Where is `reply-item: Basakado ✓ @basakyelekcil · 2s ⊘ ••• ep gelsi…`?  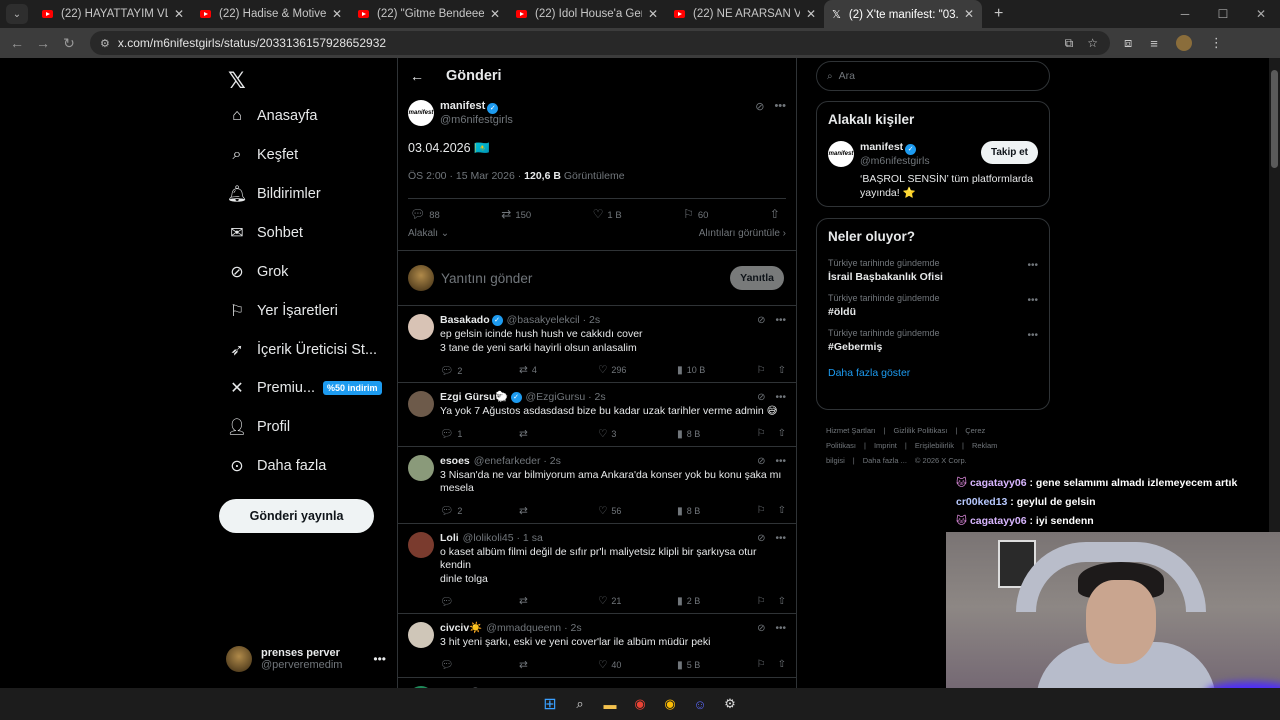
reply-item: Basakado ✓ @basakyelekcil · 2s ⊘ ••• ep gelsi… is located at coordinates (597, 344).